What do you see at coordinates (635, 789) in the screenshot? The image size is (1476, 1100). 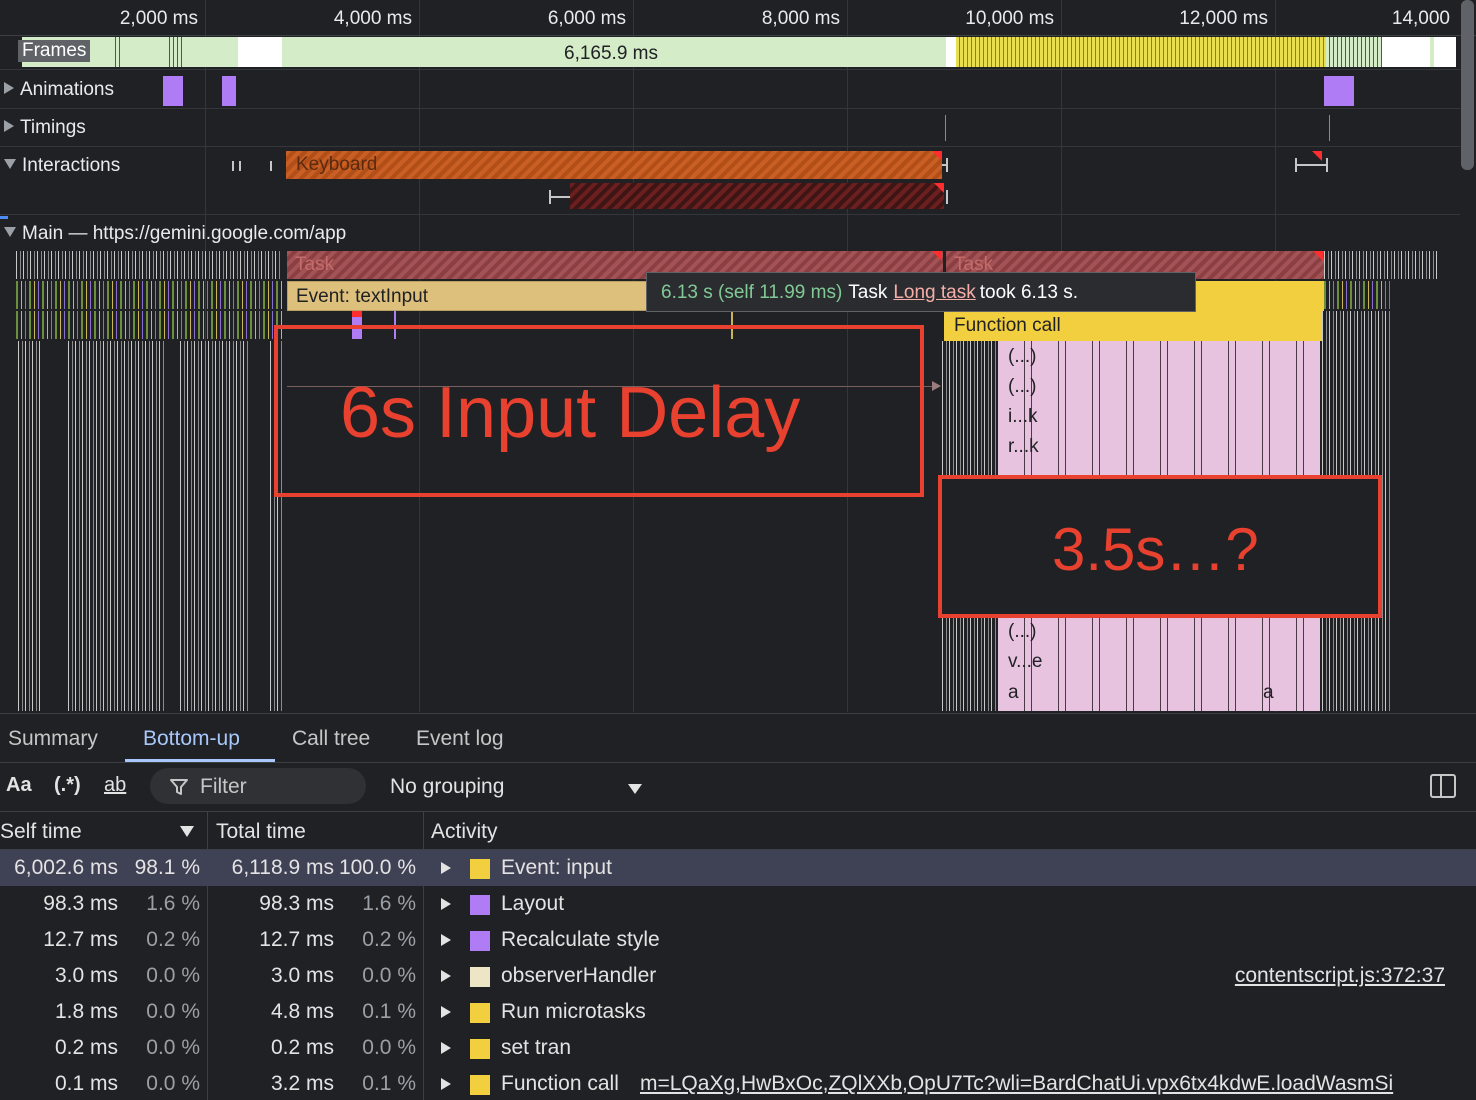 I see `chevron-down-icon` at bounding box center [635, 789].